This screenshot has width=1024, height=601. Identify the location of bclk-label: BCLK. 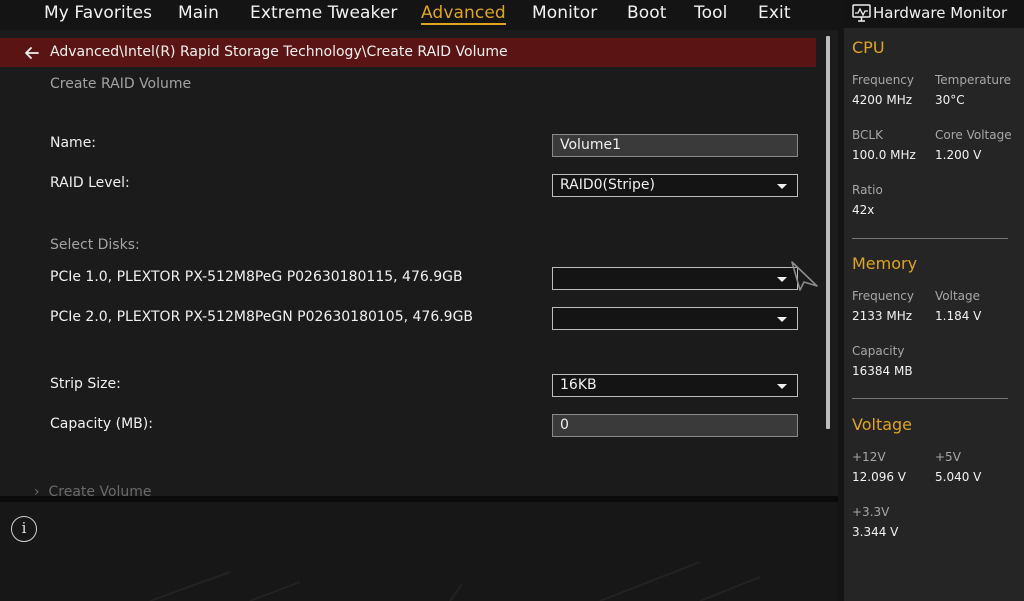
(867, 135).